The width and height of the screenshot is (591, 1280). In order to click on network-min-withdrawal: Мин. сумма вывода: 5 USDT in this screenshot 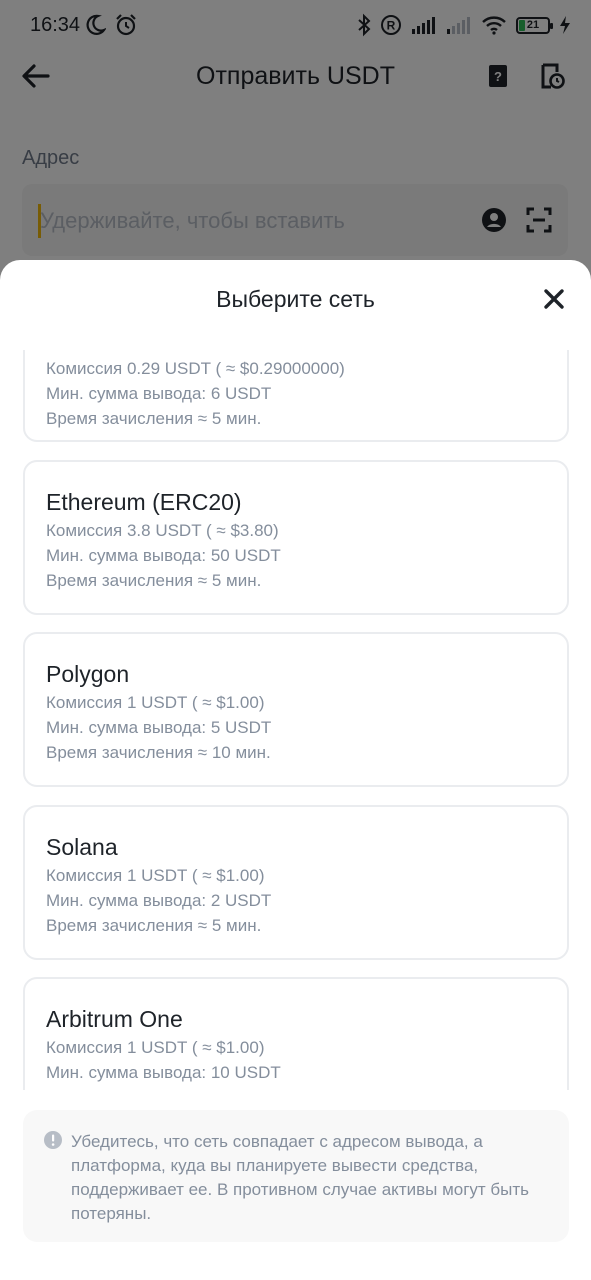, I will do `click(159, 727)`.